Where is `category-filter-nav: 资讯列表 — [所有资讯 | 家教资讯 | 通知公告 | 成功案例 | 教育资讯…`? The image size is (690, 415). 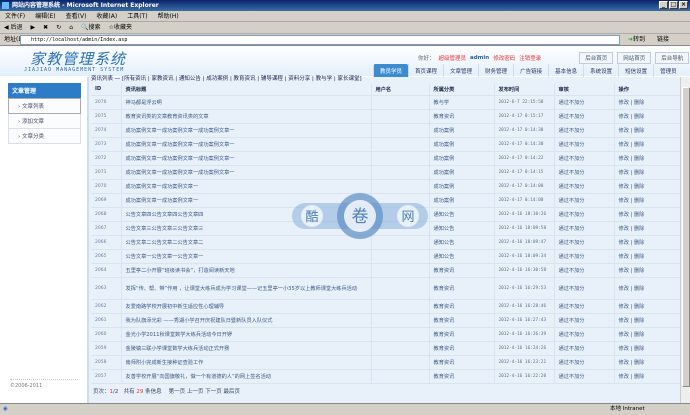 category-filter-nav: 资讯列表 — [所有资讯 | 家教资讯 | 通知公告 | 成功案例 | 教育资讯… is located at coordinates (226, 78).